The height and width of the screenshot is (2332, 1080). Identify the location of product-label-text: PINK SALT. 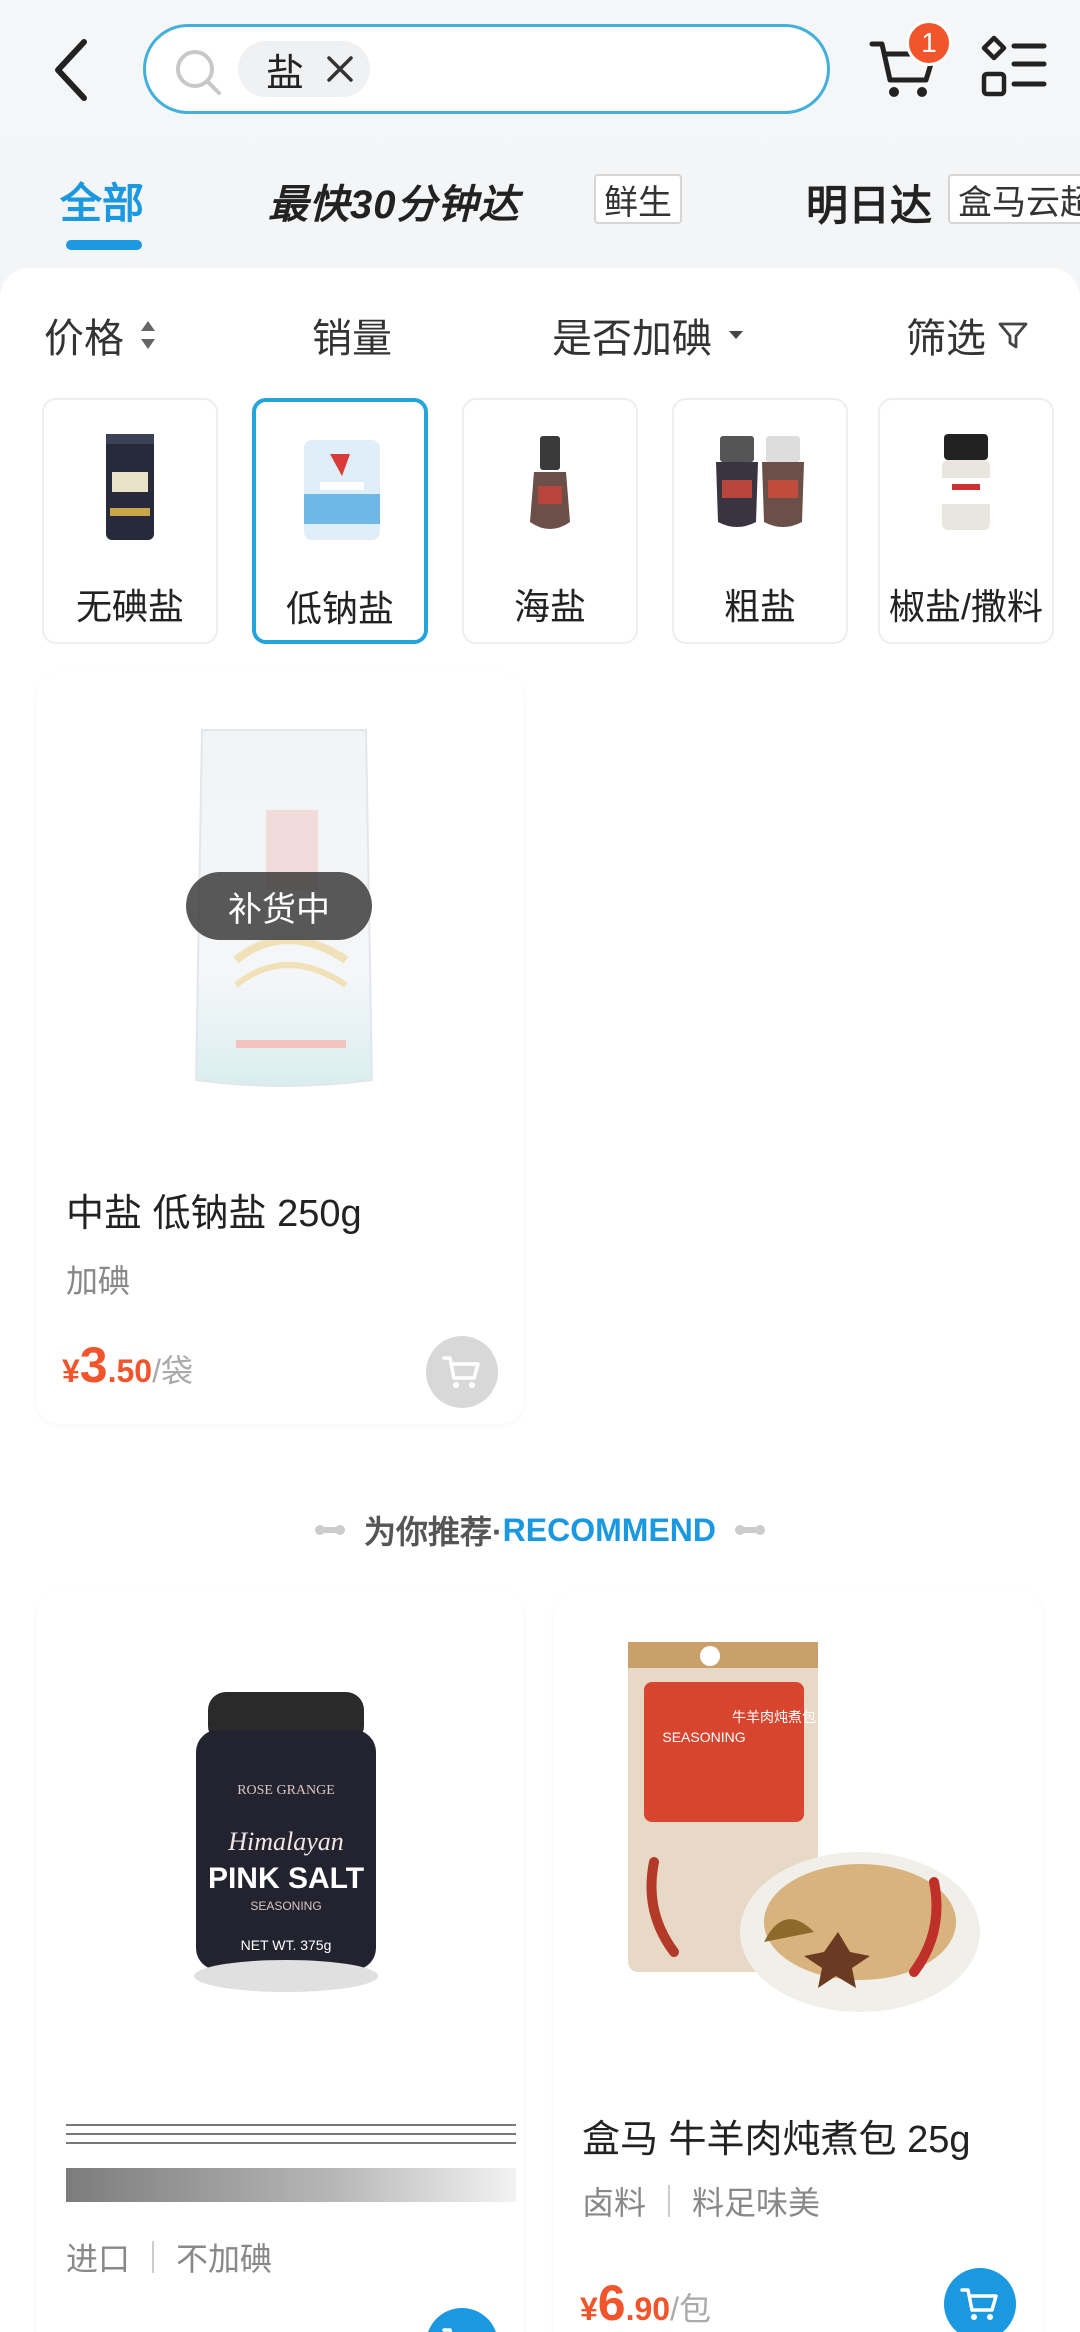
(286, 1878).